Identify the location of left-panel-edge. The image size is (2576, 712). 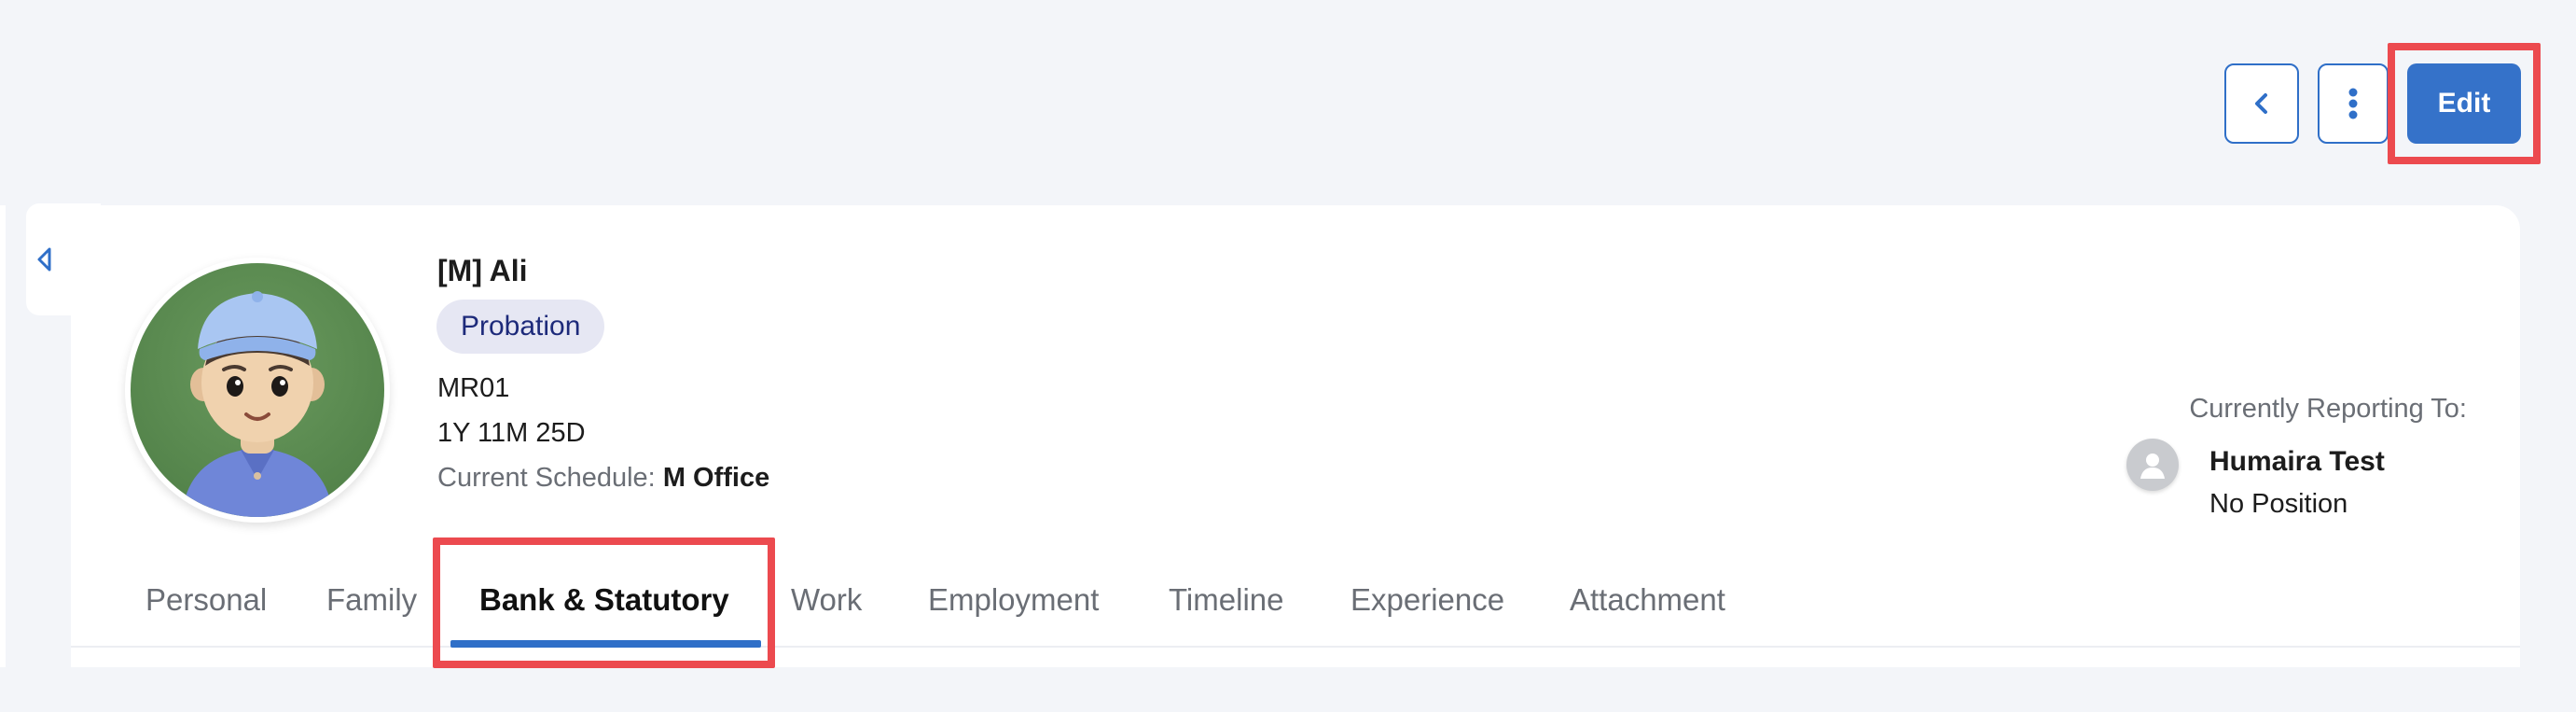
(3, 436).